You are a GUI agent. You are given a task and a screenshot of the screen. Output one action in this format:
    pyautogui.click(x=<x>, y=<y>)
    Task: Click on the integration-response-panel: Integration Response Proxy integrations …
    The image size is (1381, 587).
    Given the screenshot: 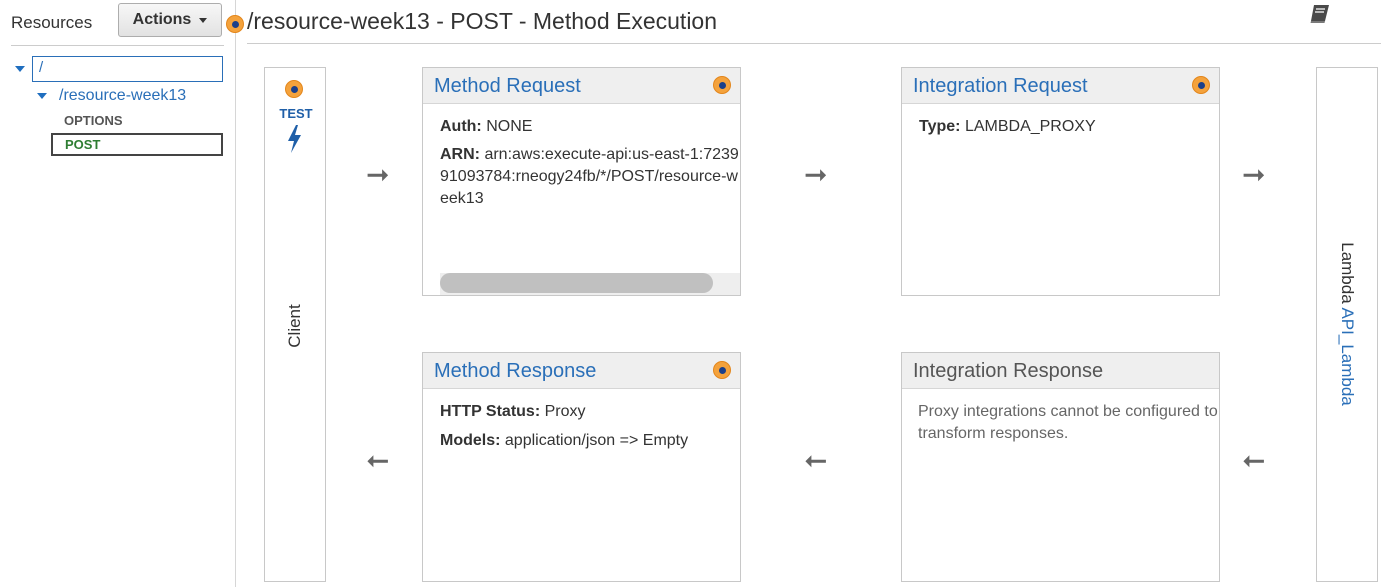 What is the action you would take?
    pyautogui.click(x=1060, y=467)
    